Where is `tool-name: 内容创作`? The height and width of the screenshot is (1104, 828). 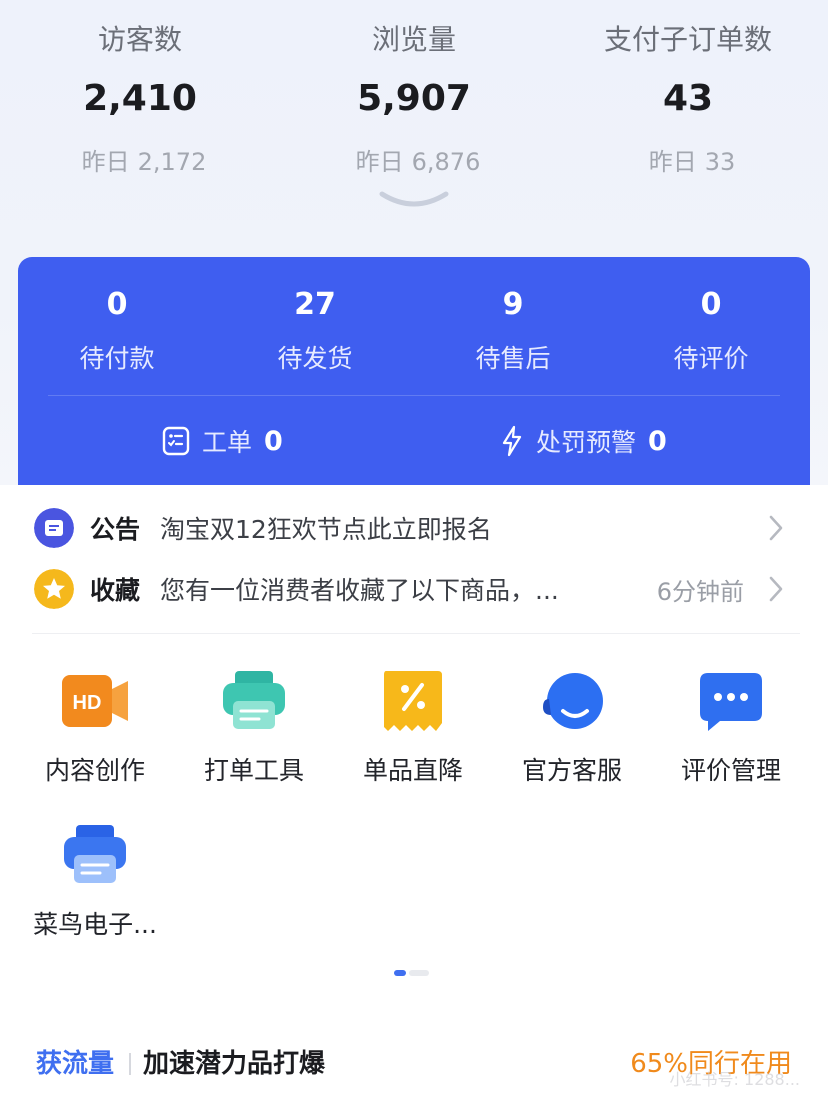
tool-name: 内容创作 is located at coordinates (94, 770).